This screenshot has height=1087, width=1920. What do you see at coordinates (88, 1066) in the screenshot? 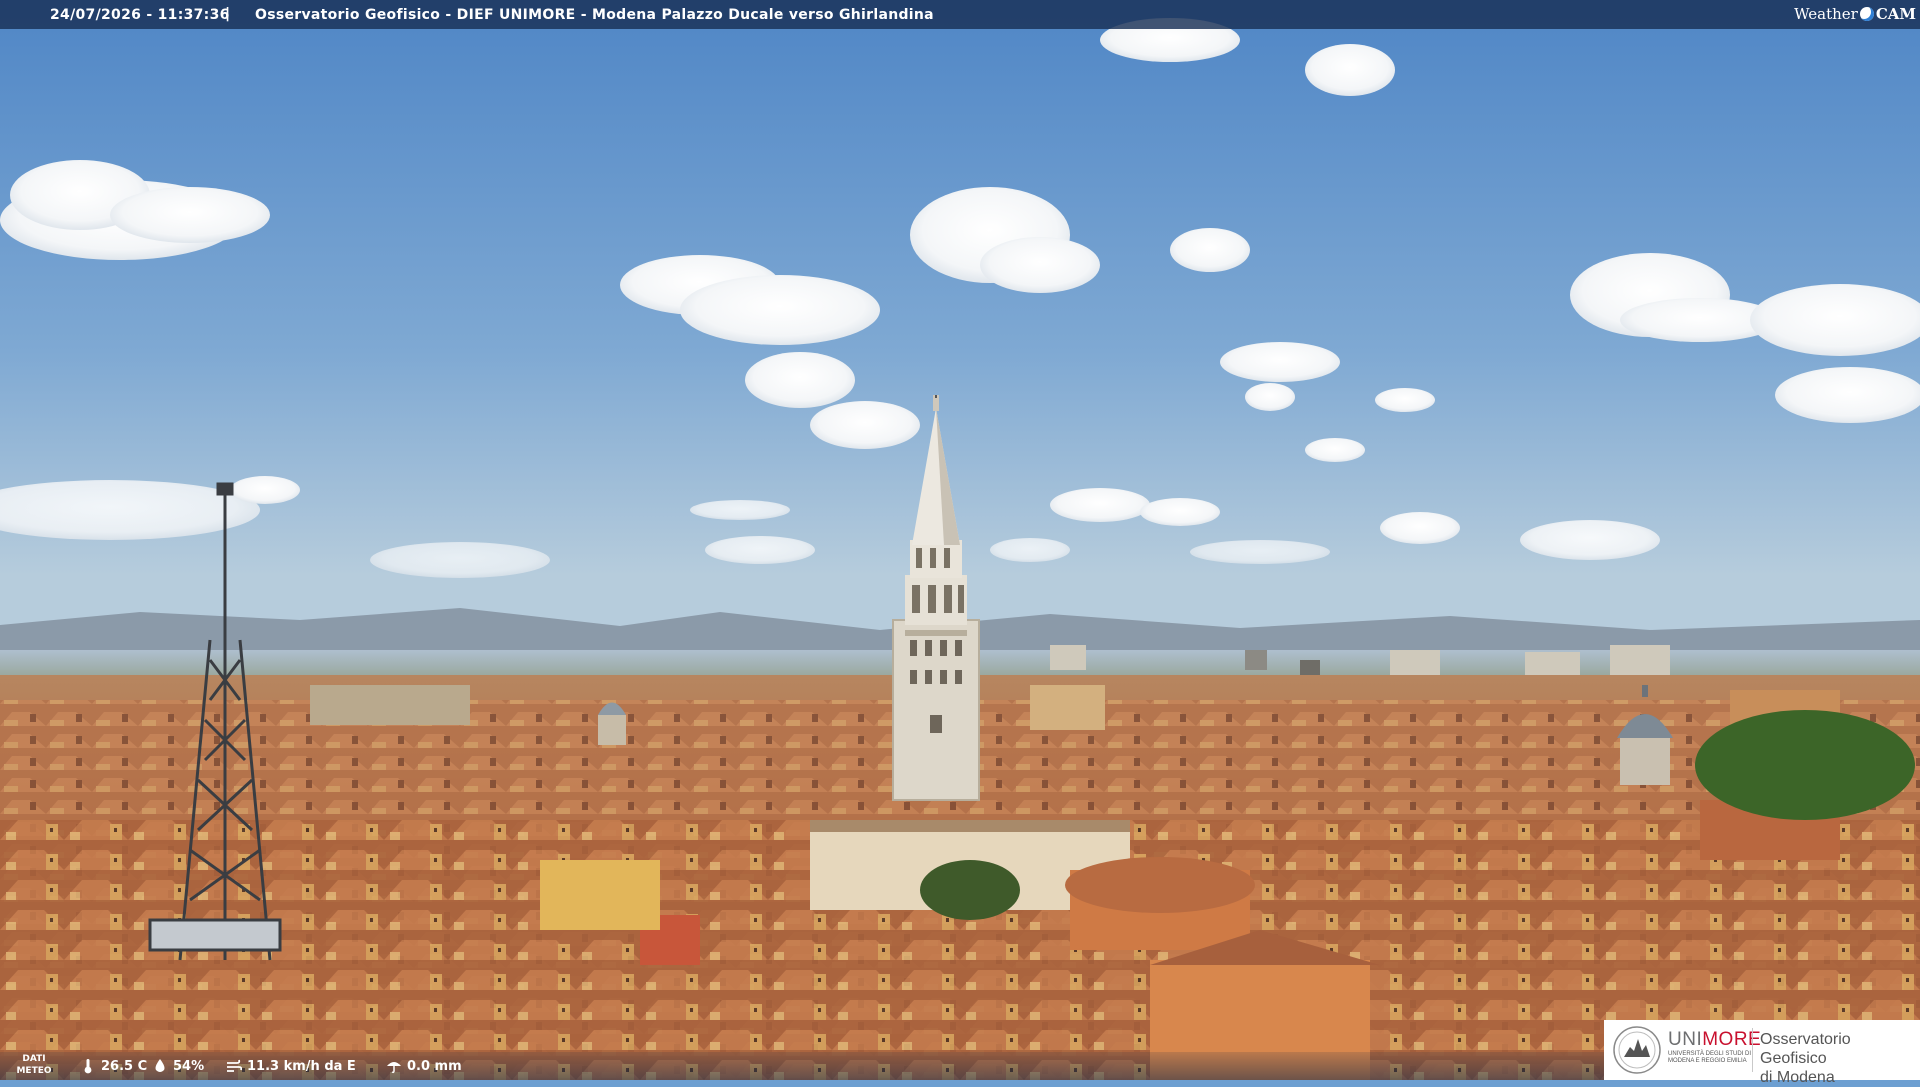
I see `thermometer-icon` at bounding box center [88, 1066].